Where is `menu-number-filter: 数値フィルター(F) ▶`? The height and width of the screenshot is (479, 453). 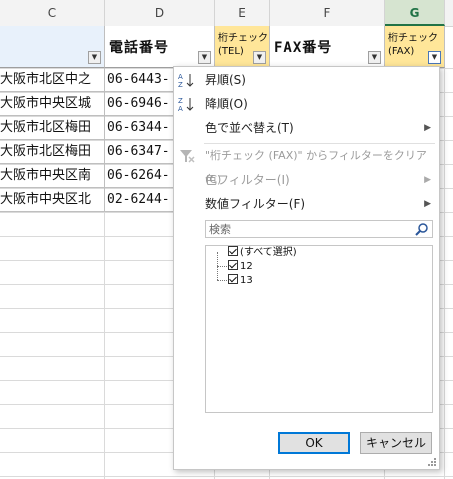
menu-number-filter: 数値フィルター(F) ▶ is located at coordinates (306, 204).